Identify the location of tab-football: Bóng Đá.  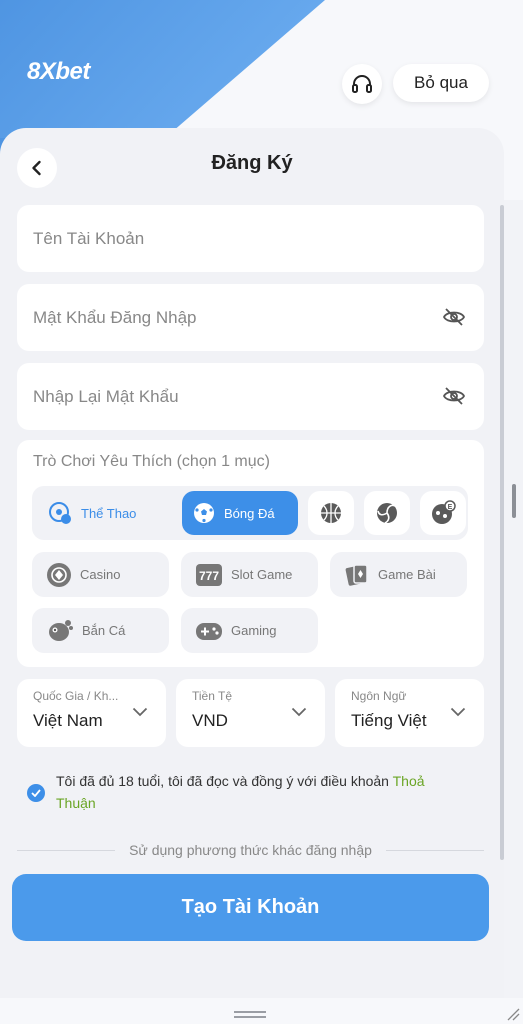
(240, 513).